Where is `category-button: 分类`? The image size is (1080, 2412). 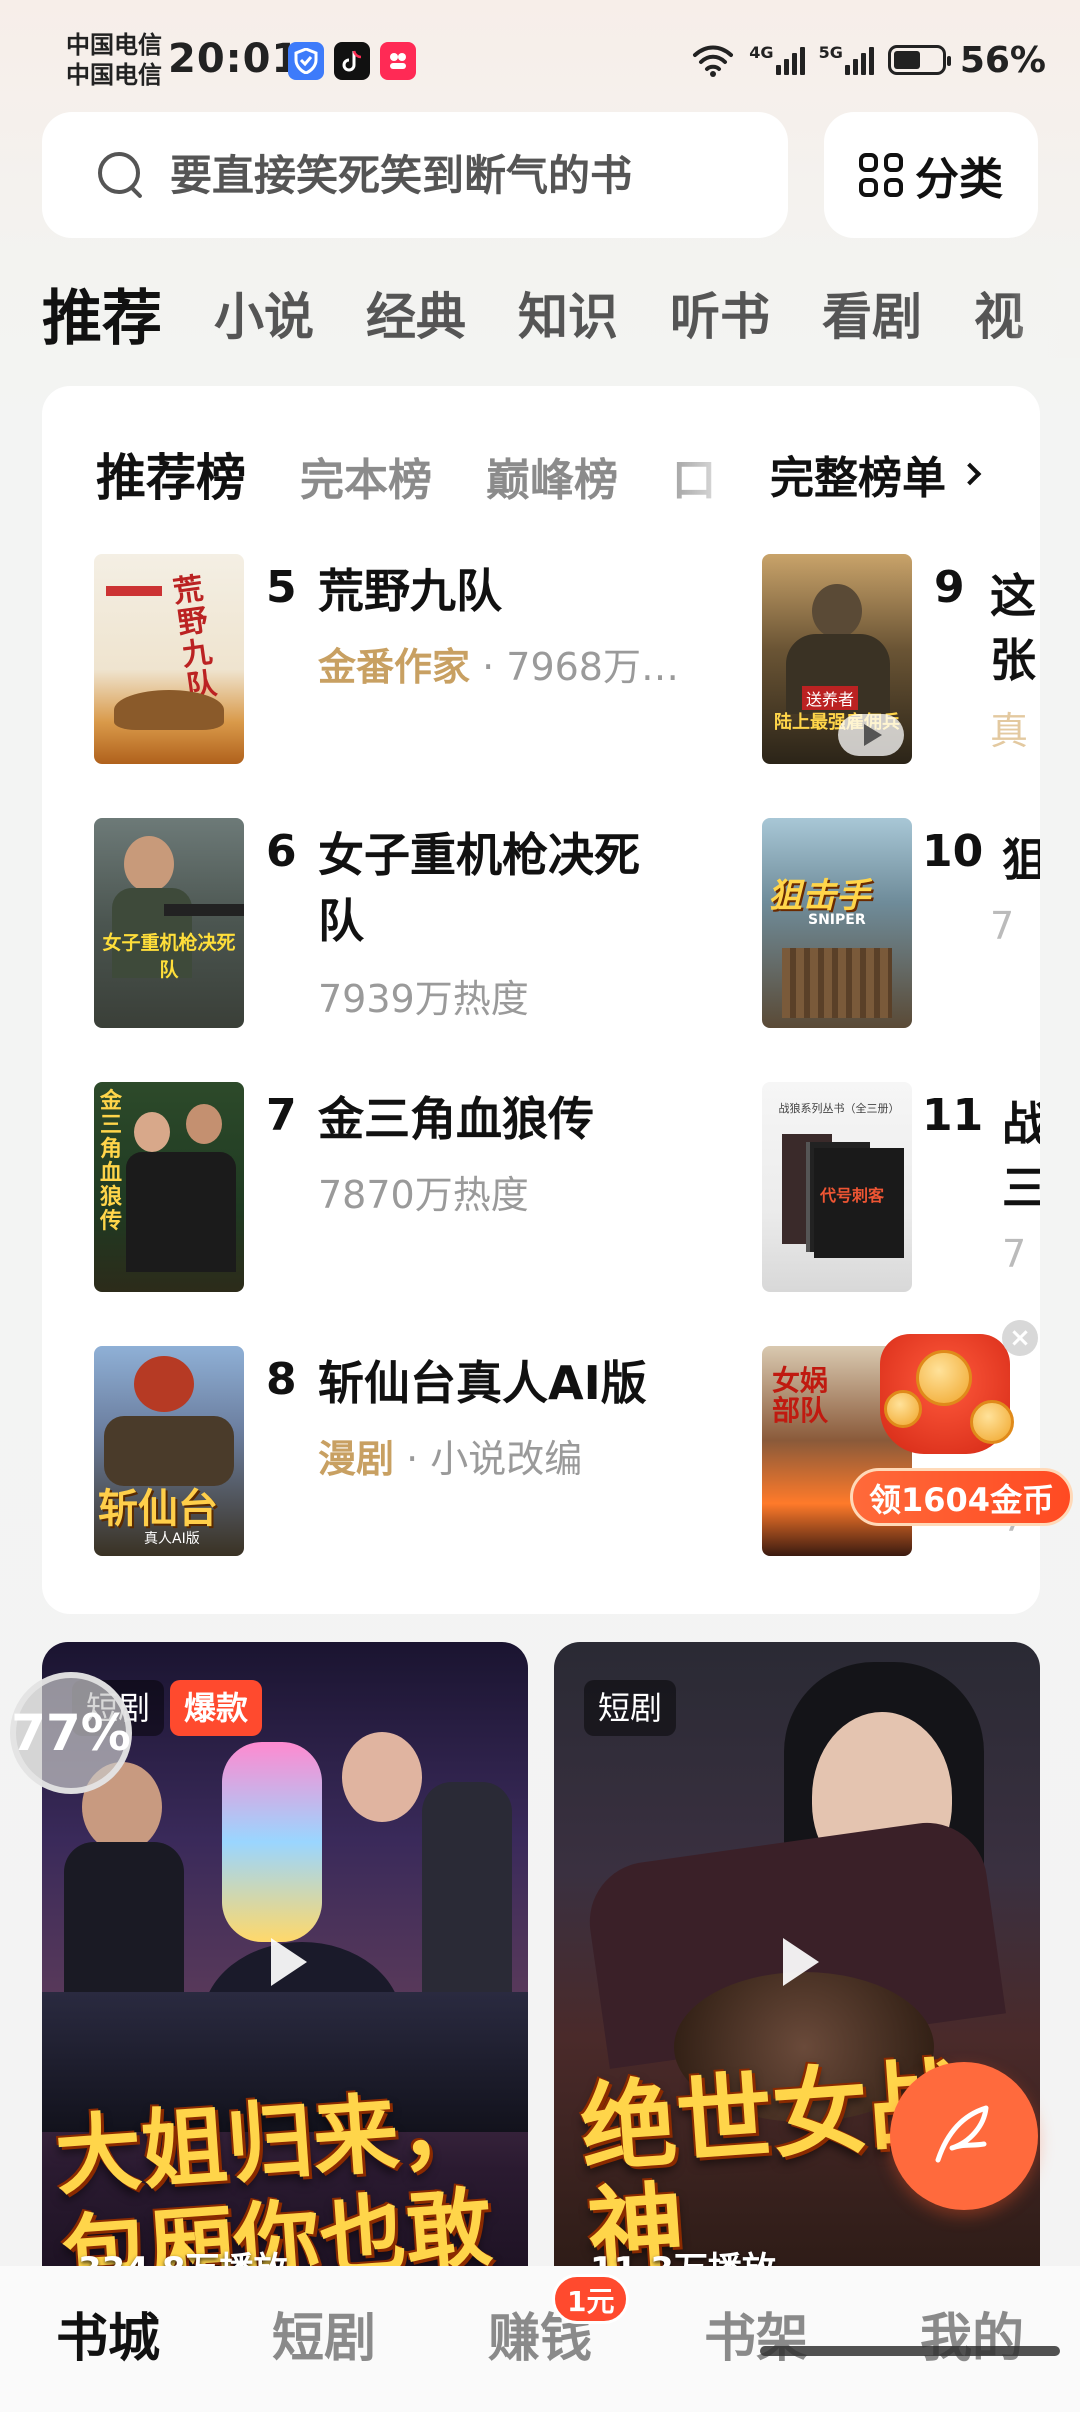 category-button: 分类 is located at coordinates (931, 175).